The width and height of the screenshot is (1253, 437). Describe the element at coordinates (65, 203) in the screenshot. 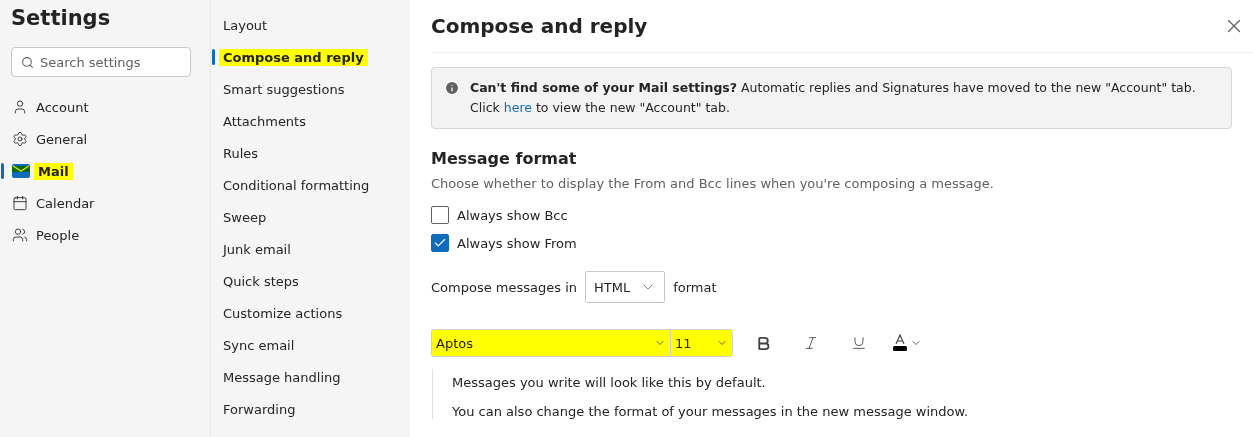

I see `nav-item: Calendar` at that location.